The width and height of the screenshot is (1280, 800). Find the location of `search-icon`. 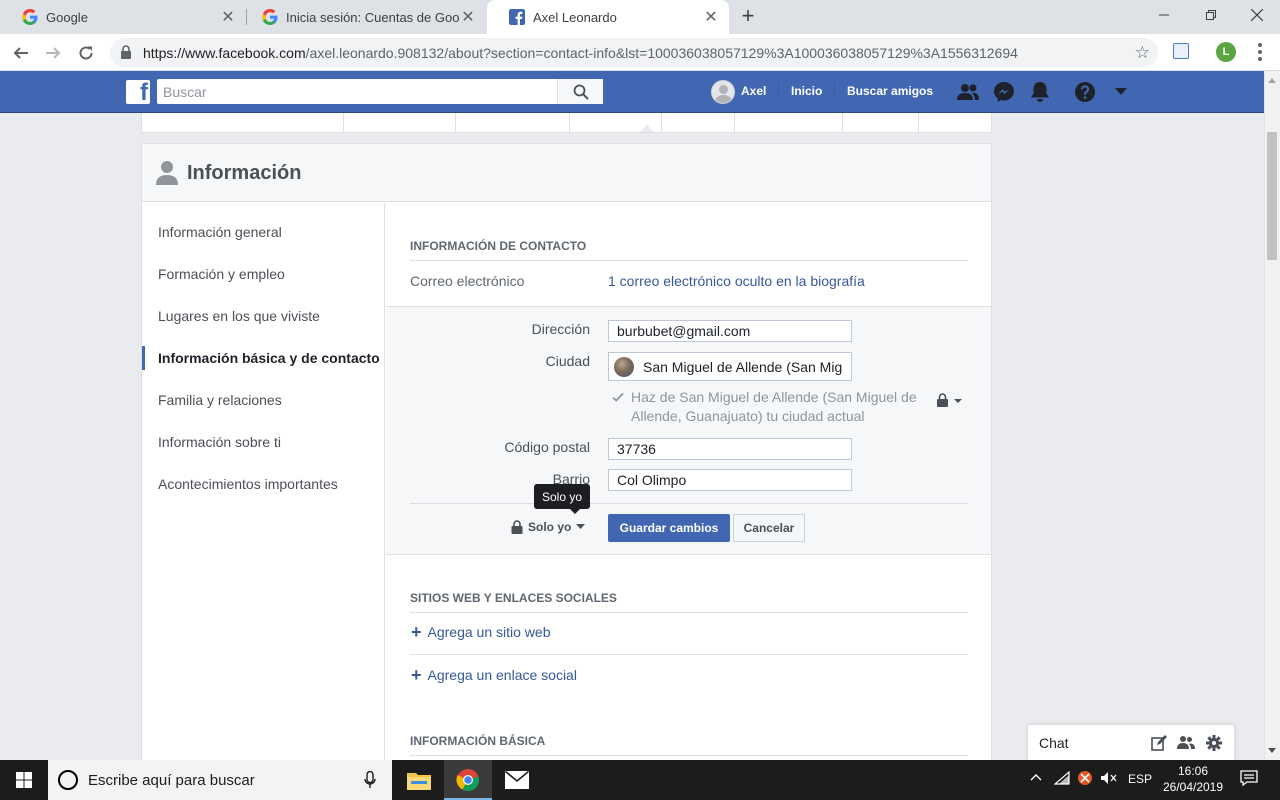

search-icon is located at coordinates (581, 92).